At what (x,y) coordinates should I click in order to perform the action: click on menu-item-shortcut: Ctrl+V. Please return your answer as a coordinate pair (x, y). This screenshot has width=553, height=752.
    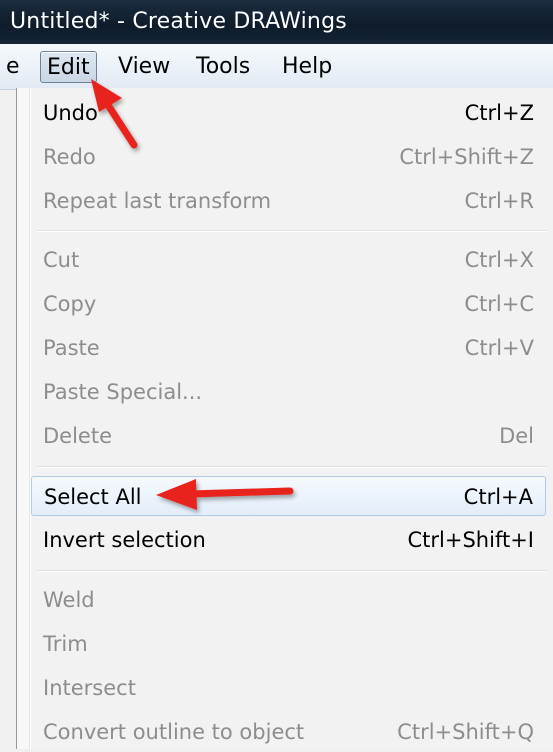
    Looking at the image, I should click on (499, 348).